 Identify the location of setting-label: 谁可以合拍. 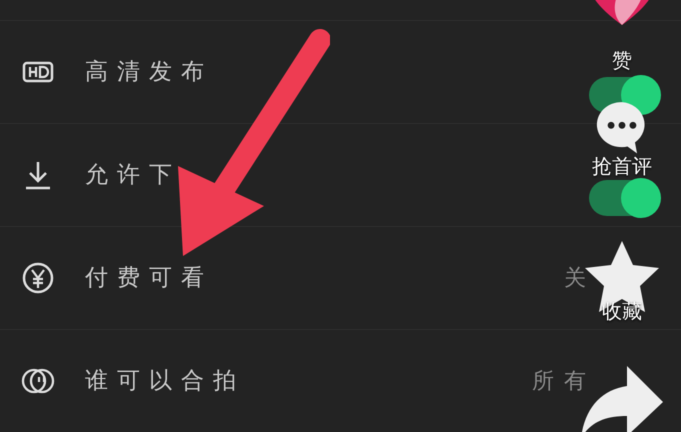
(165, 381).